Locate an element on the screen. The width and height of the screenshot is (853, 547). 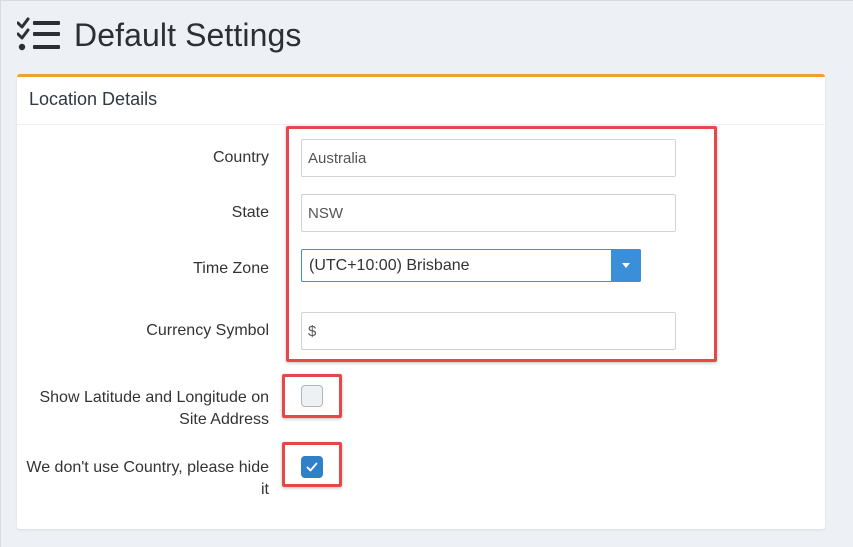
hide-country-checkbox is located at coordinates (312, 467).